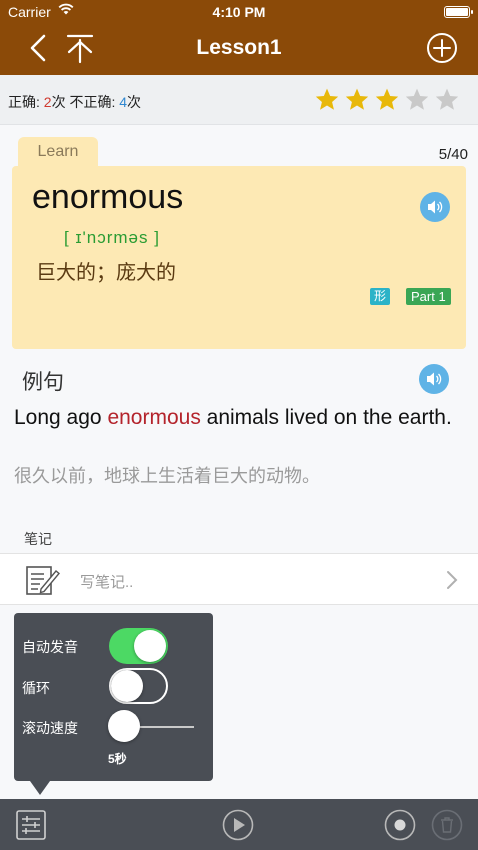 Image resolution: width=478 pixels, height=850 pixels. Describe the element at coordinates (40, 788) in the screenshot. I see `popover-arrow` at that location.